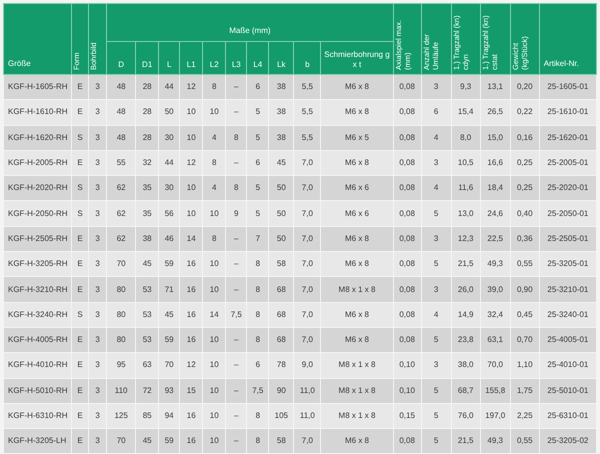 This screenshot has width=600, height=454. I want to click on table-cell: 1,75, so click(525, 391).